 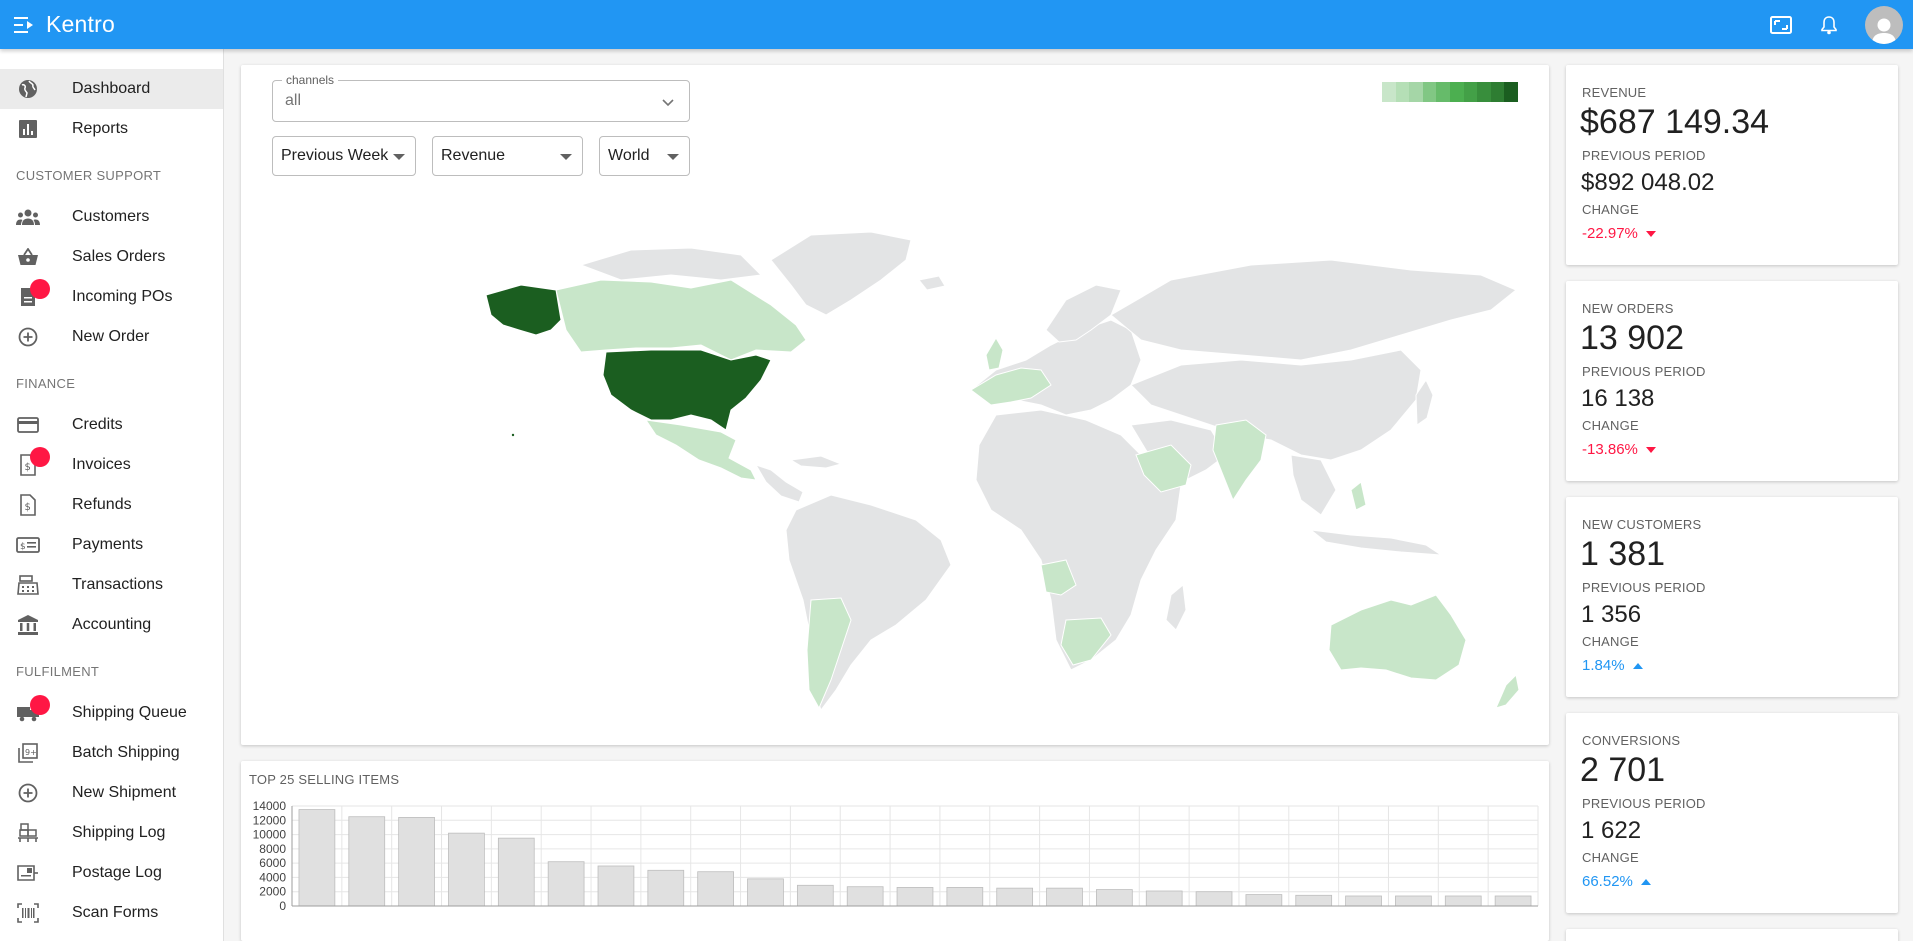 I want to click on sidebar-item-shipping-log: Shipping Log, so click(x=111, y=833).